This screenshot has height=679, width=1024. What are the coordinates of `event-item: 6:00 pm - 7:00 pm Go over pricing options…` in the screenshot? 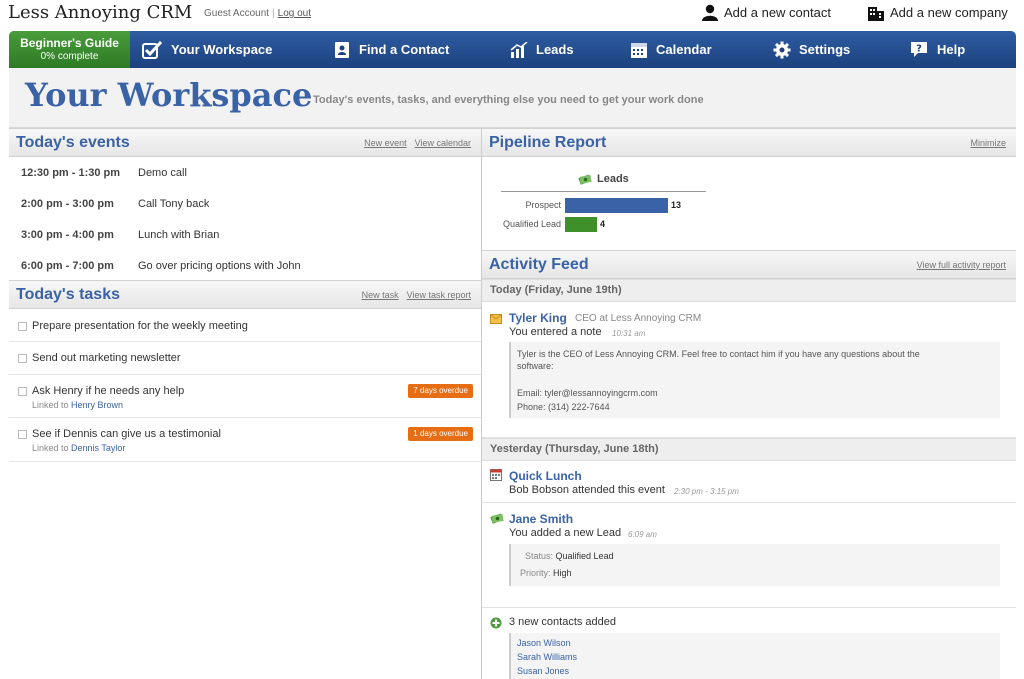 It's located at (161, 266).